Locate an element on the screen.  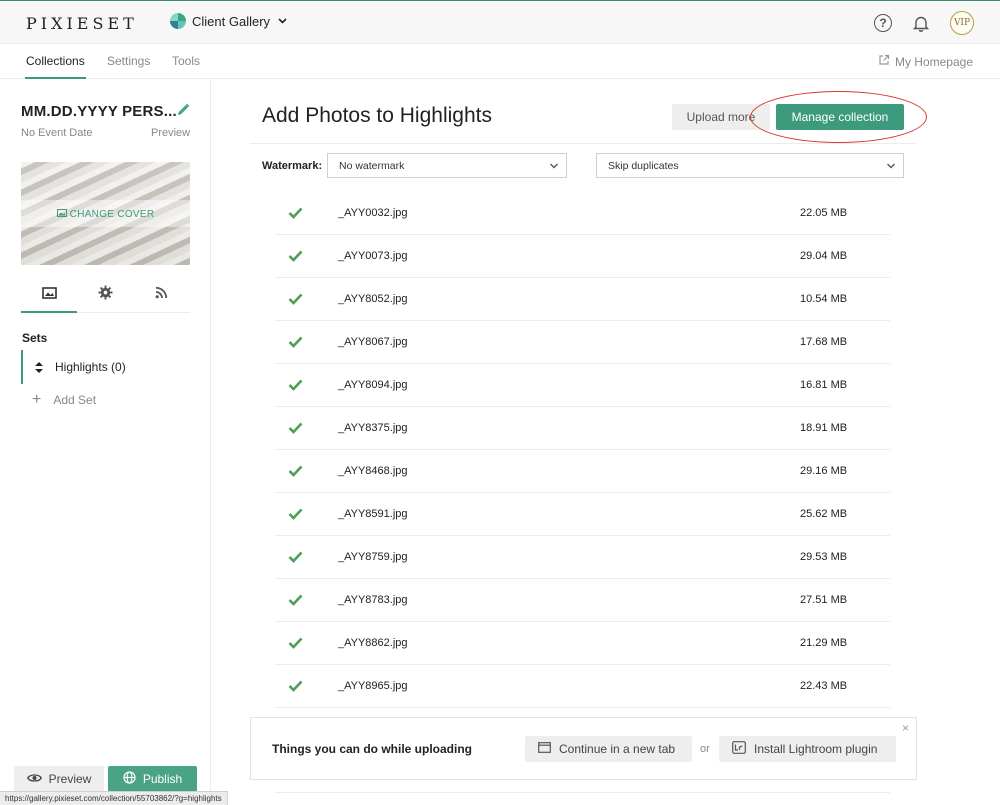
tab-tools: Tools is located at coordinates (186, 61).